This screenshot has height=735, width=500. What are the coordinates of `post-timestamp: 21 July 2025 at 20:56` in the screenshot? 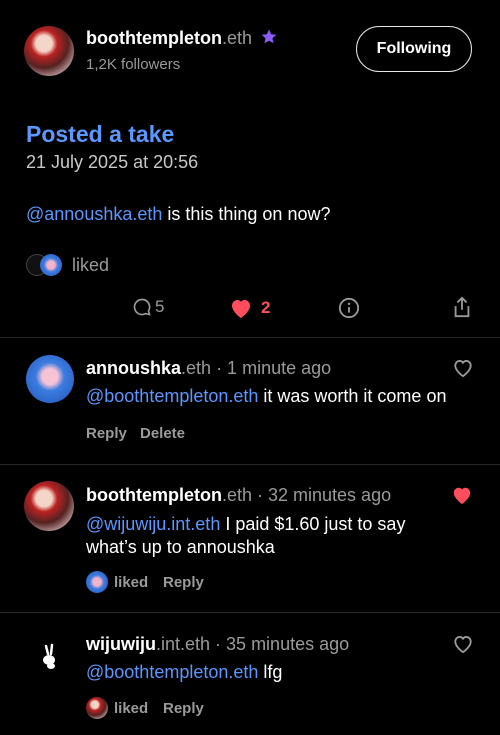 It's located at (112, 162).